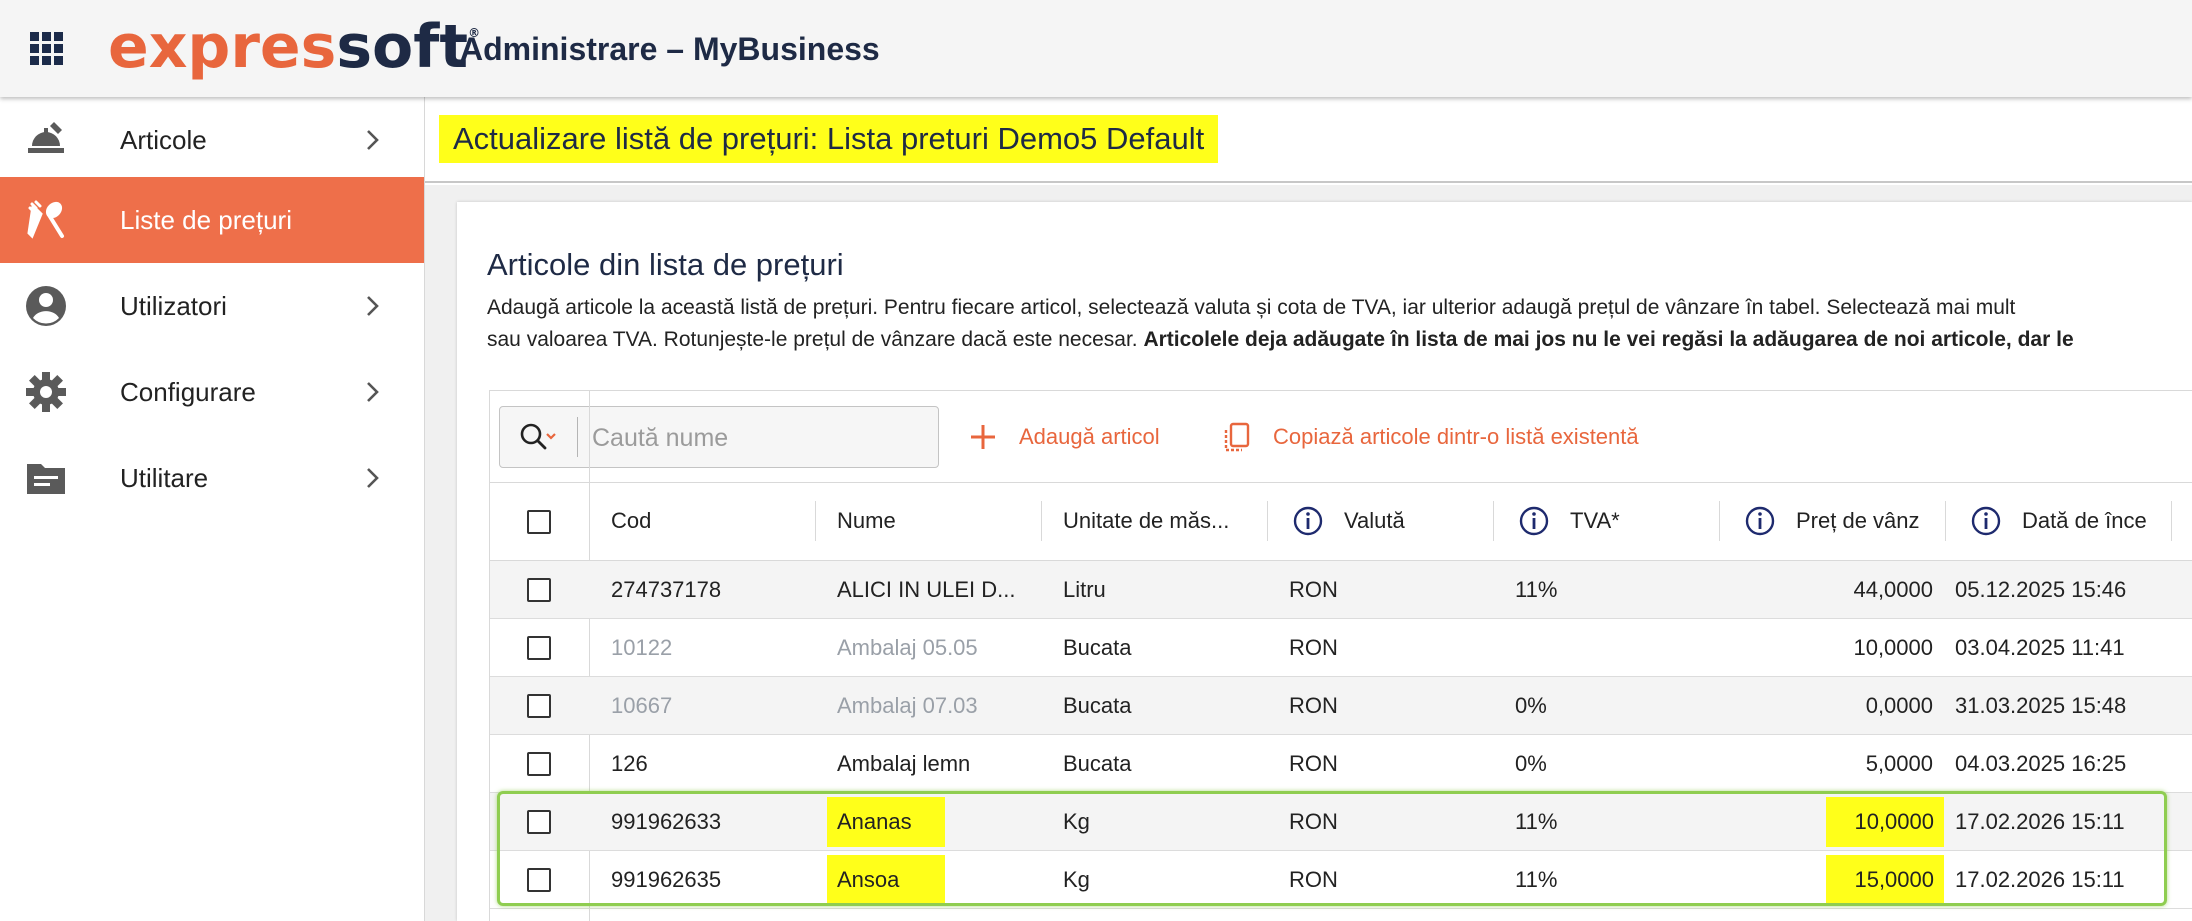 This screenshot has width=2192, height=921. I want to click on apps-grid-icon, so click(46, 48).